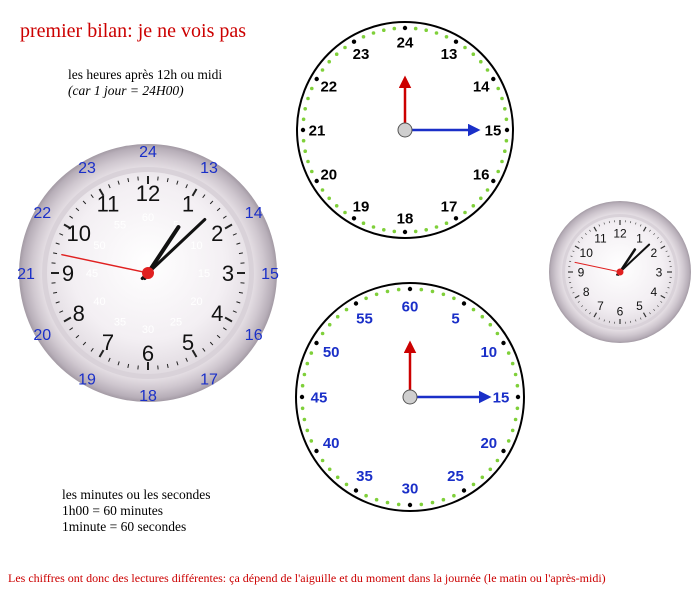 Image resolution: width=696 pixels, height=600 pixels. What do you see at coordinates (148, 193) in the screenshot?
I see `photo-clock-dial-number: 12` at bounding box center [148, 193].